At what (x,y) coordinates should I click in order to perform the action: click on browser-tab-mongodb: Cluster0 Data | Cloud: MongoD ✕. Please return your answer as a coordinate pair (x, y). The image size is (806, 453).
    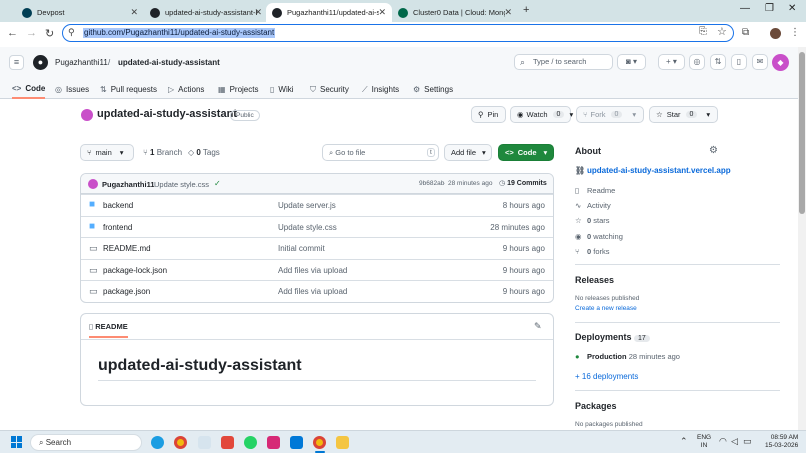
    Looking at the image, I should click on (455, 12).